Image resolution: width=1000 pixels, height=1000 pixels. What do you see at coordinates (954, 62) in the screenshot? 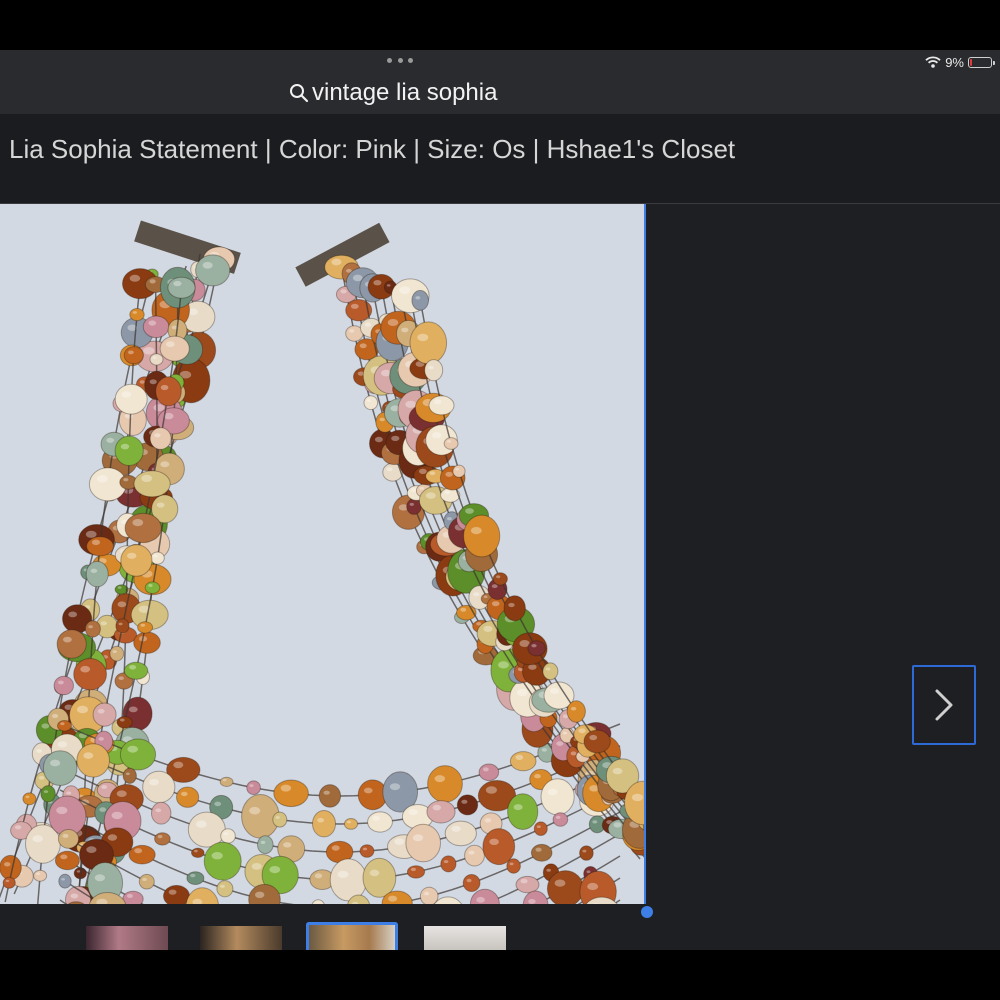
I see `battery-percentage: 9%` at bounding box center [954, 62].